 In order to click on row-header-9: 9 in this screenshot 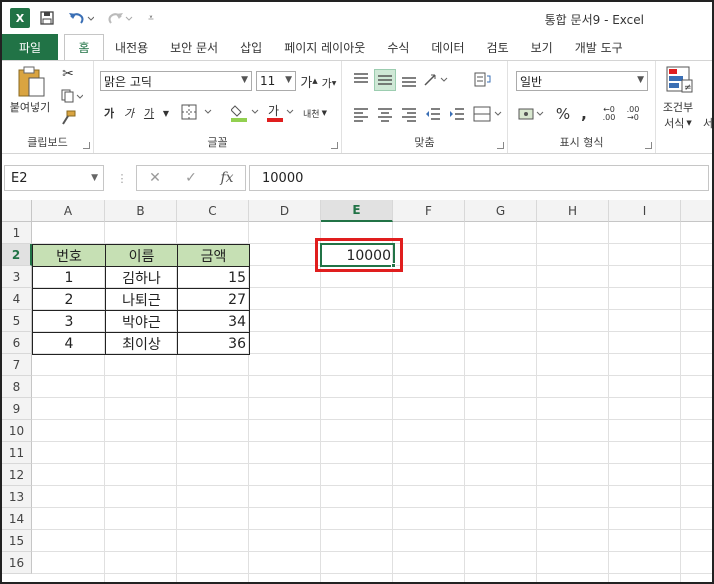, I will do `click(17, 409)`.